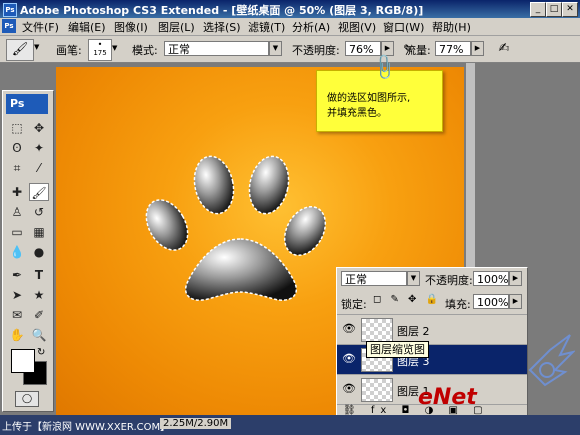  What do you see at coordinates (17, 252) in the screenshot?
I see `blur-tool-icon: 💧` at bounding box center [17, 252].